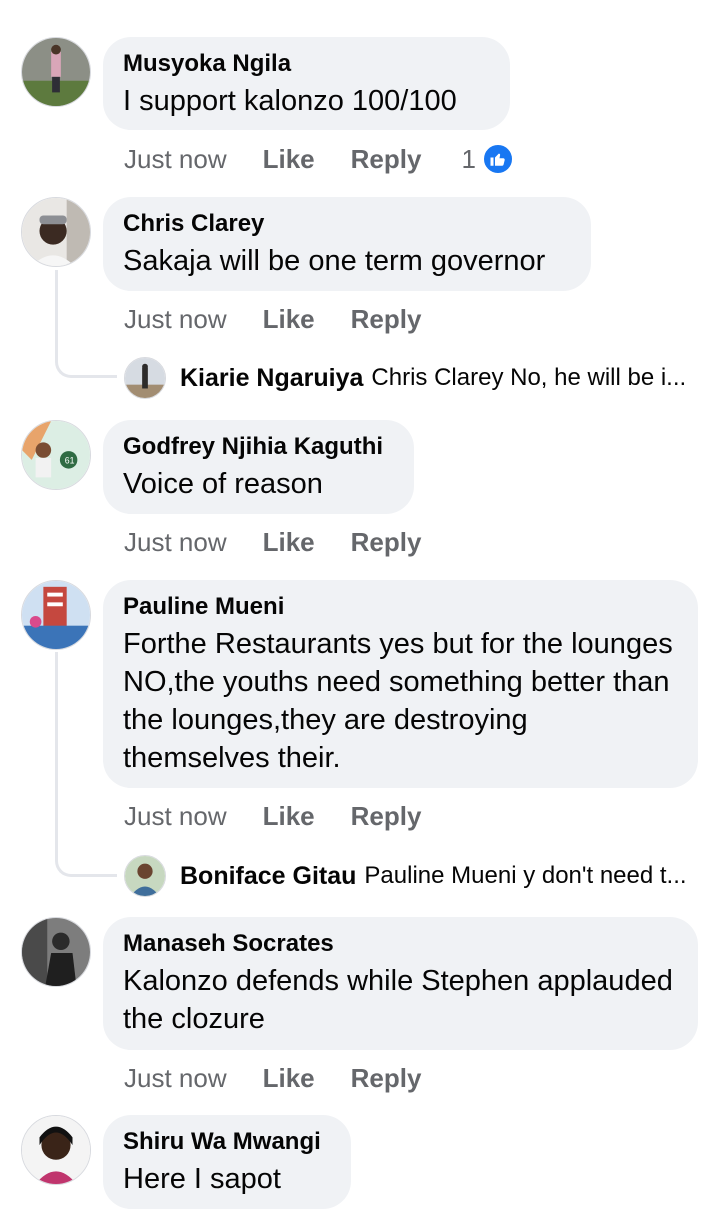  Describe the element at coordinates (306, 64) in the screenshot. I see `comment-author: Musyoka Ngila` at that location.